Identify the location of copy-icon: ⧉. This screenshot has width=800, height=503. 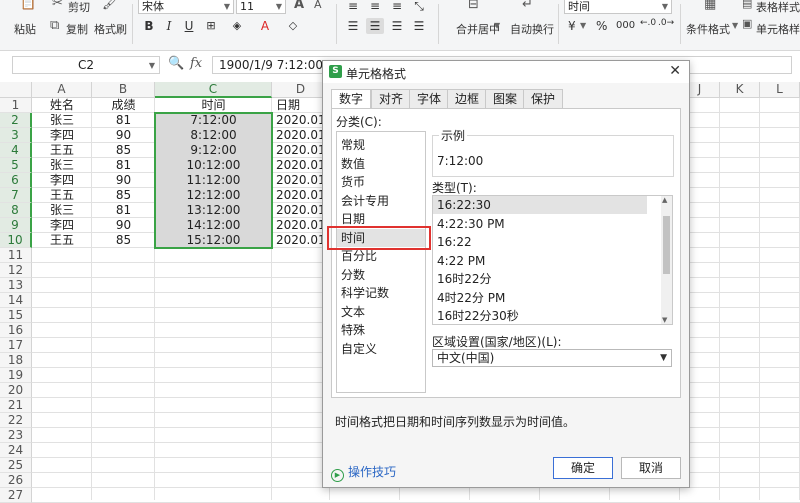
(54, 25).